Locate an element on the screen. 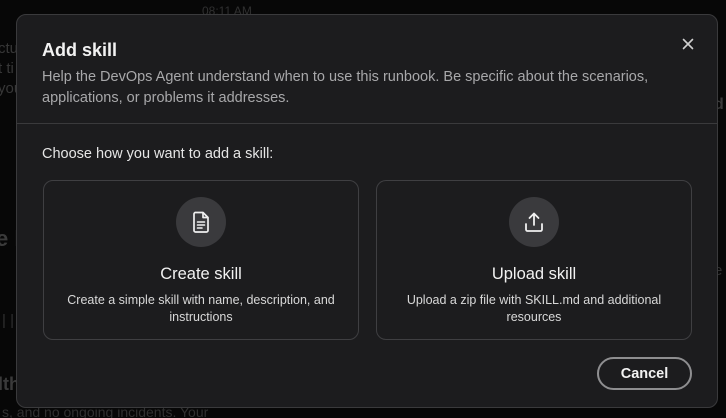 The width and height of the screenshot is (726, 418). close-button is located at coordinates (688, 46).